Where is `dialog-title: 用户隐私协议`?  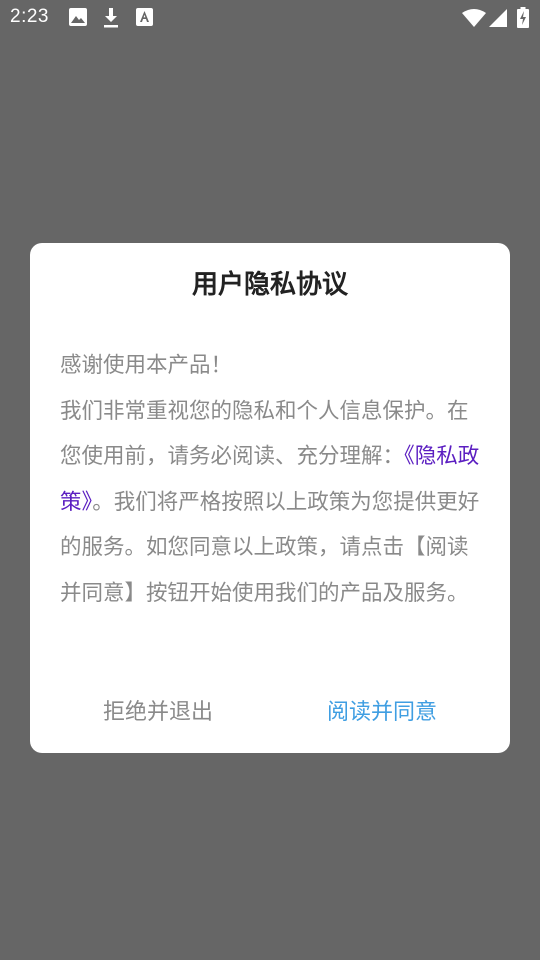
dialog-title: 用户隐私协议 is located at coordinates (269, 285).